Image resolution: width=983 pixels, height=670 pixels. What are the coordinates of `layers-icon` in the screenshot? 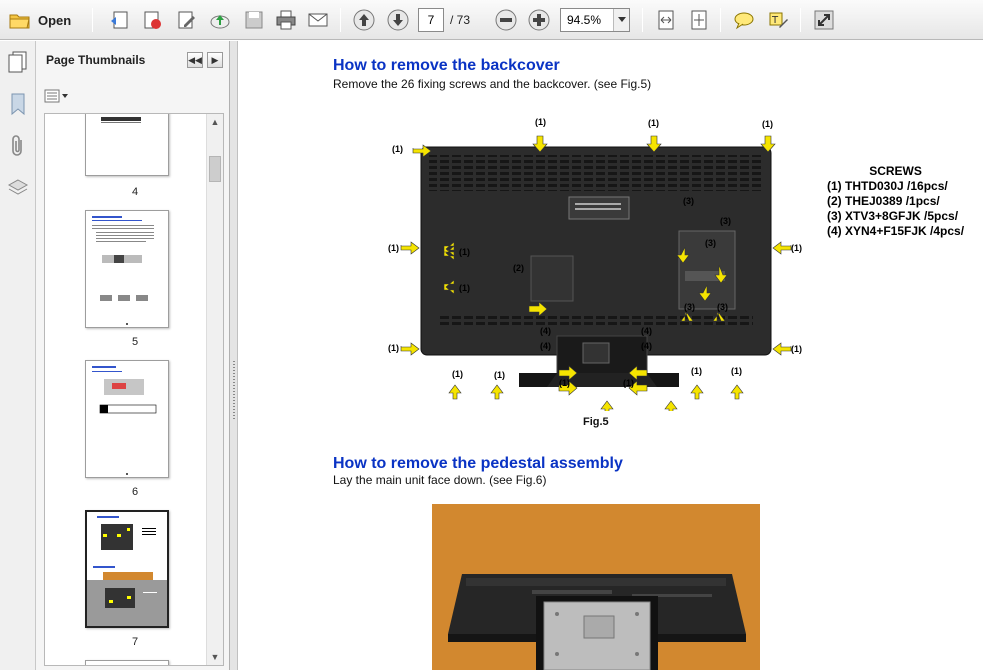 It's located at (18, 188).